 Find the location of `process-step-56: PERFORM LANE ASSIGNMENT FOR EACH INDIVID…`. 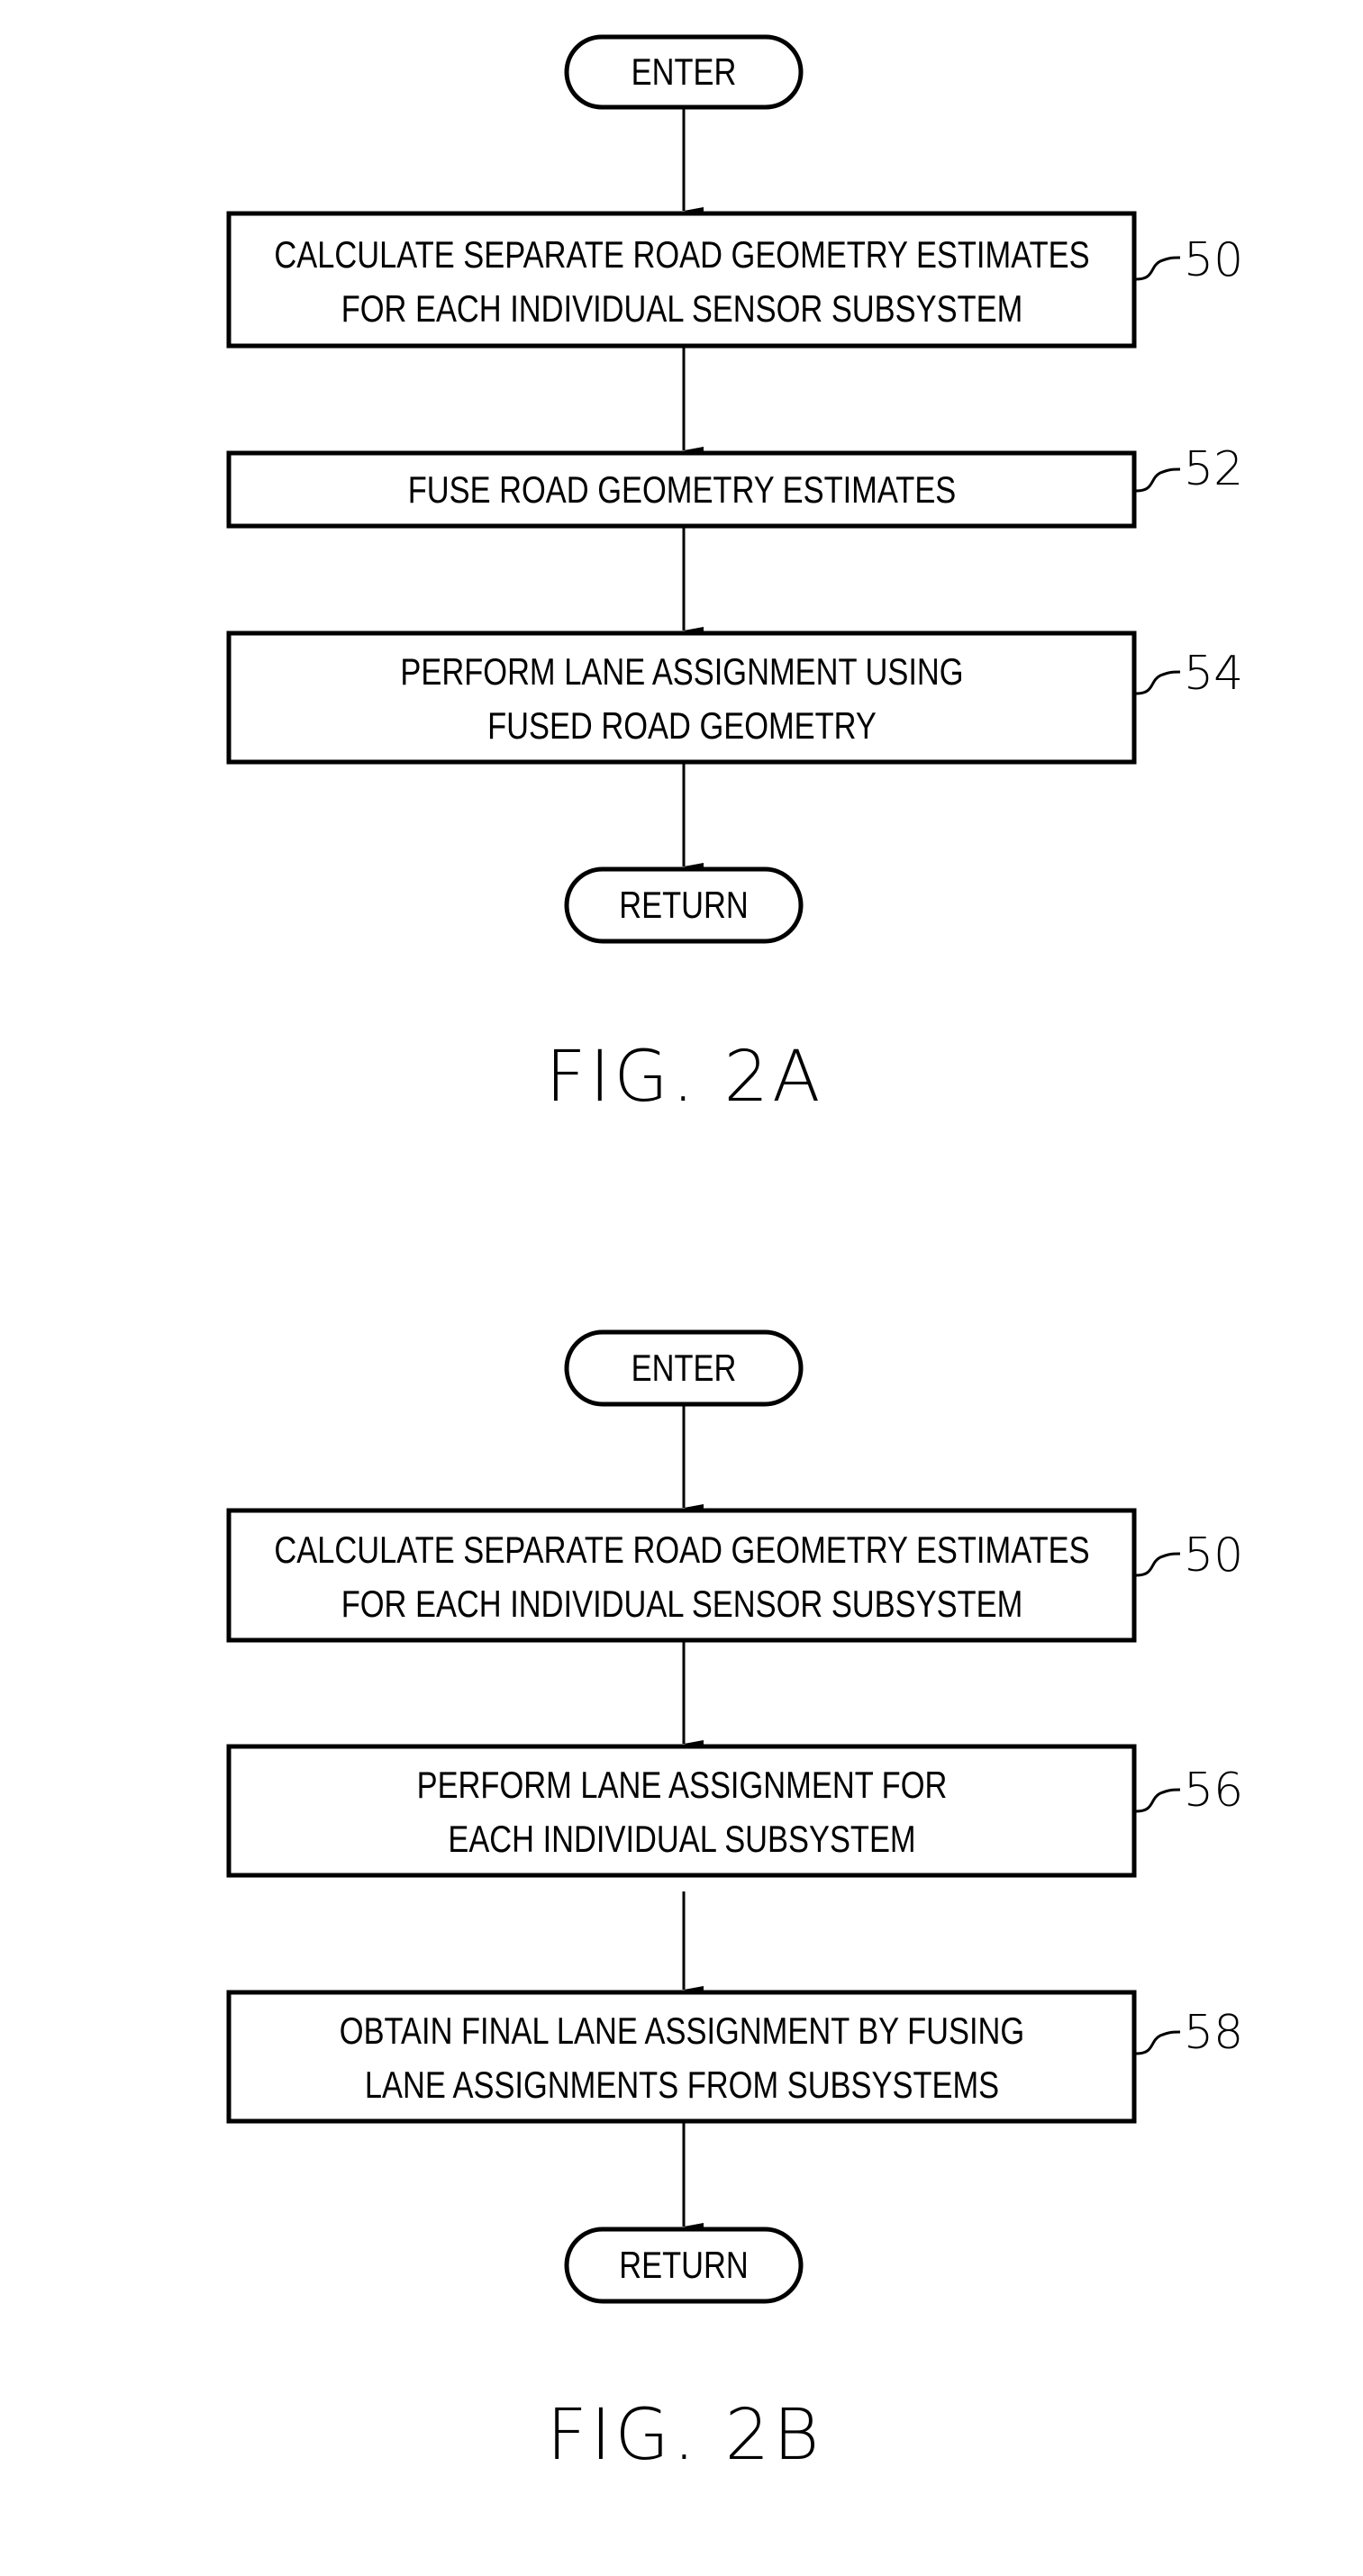

process-step-56: PERFORM LANE ASSIGNMENT FOR EACH INDIVID… is located at coordinates (681, 1811).